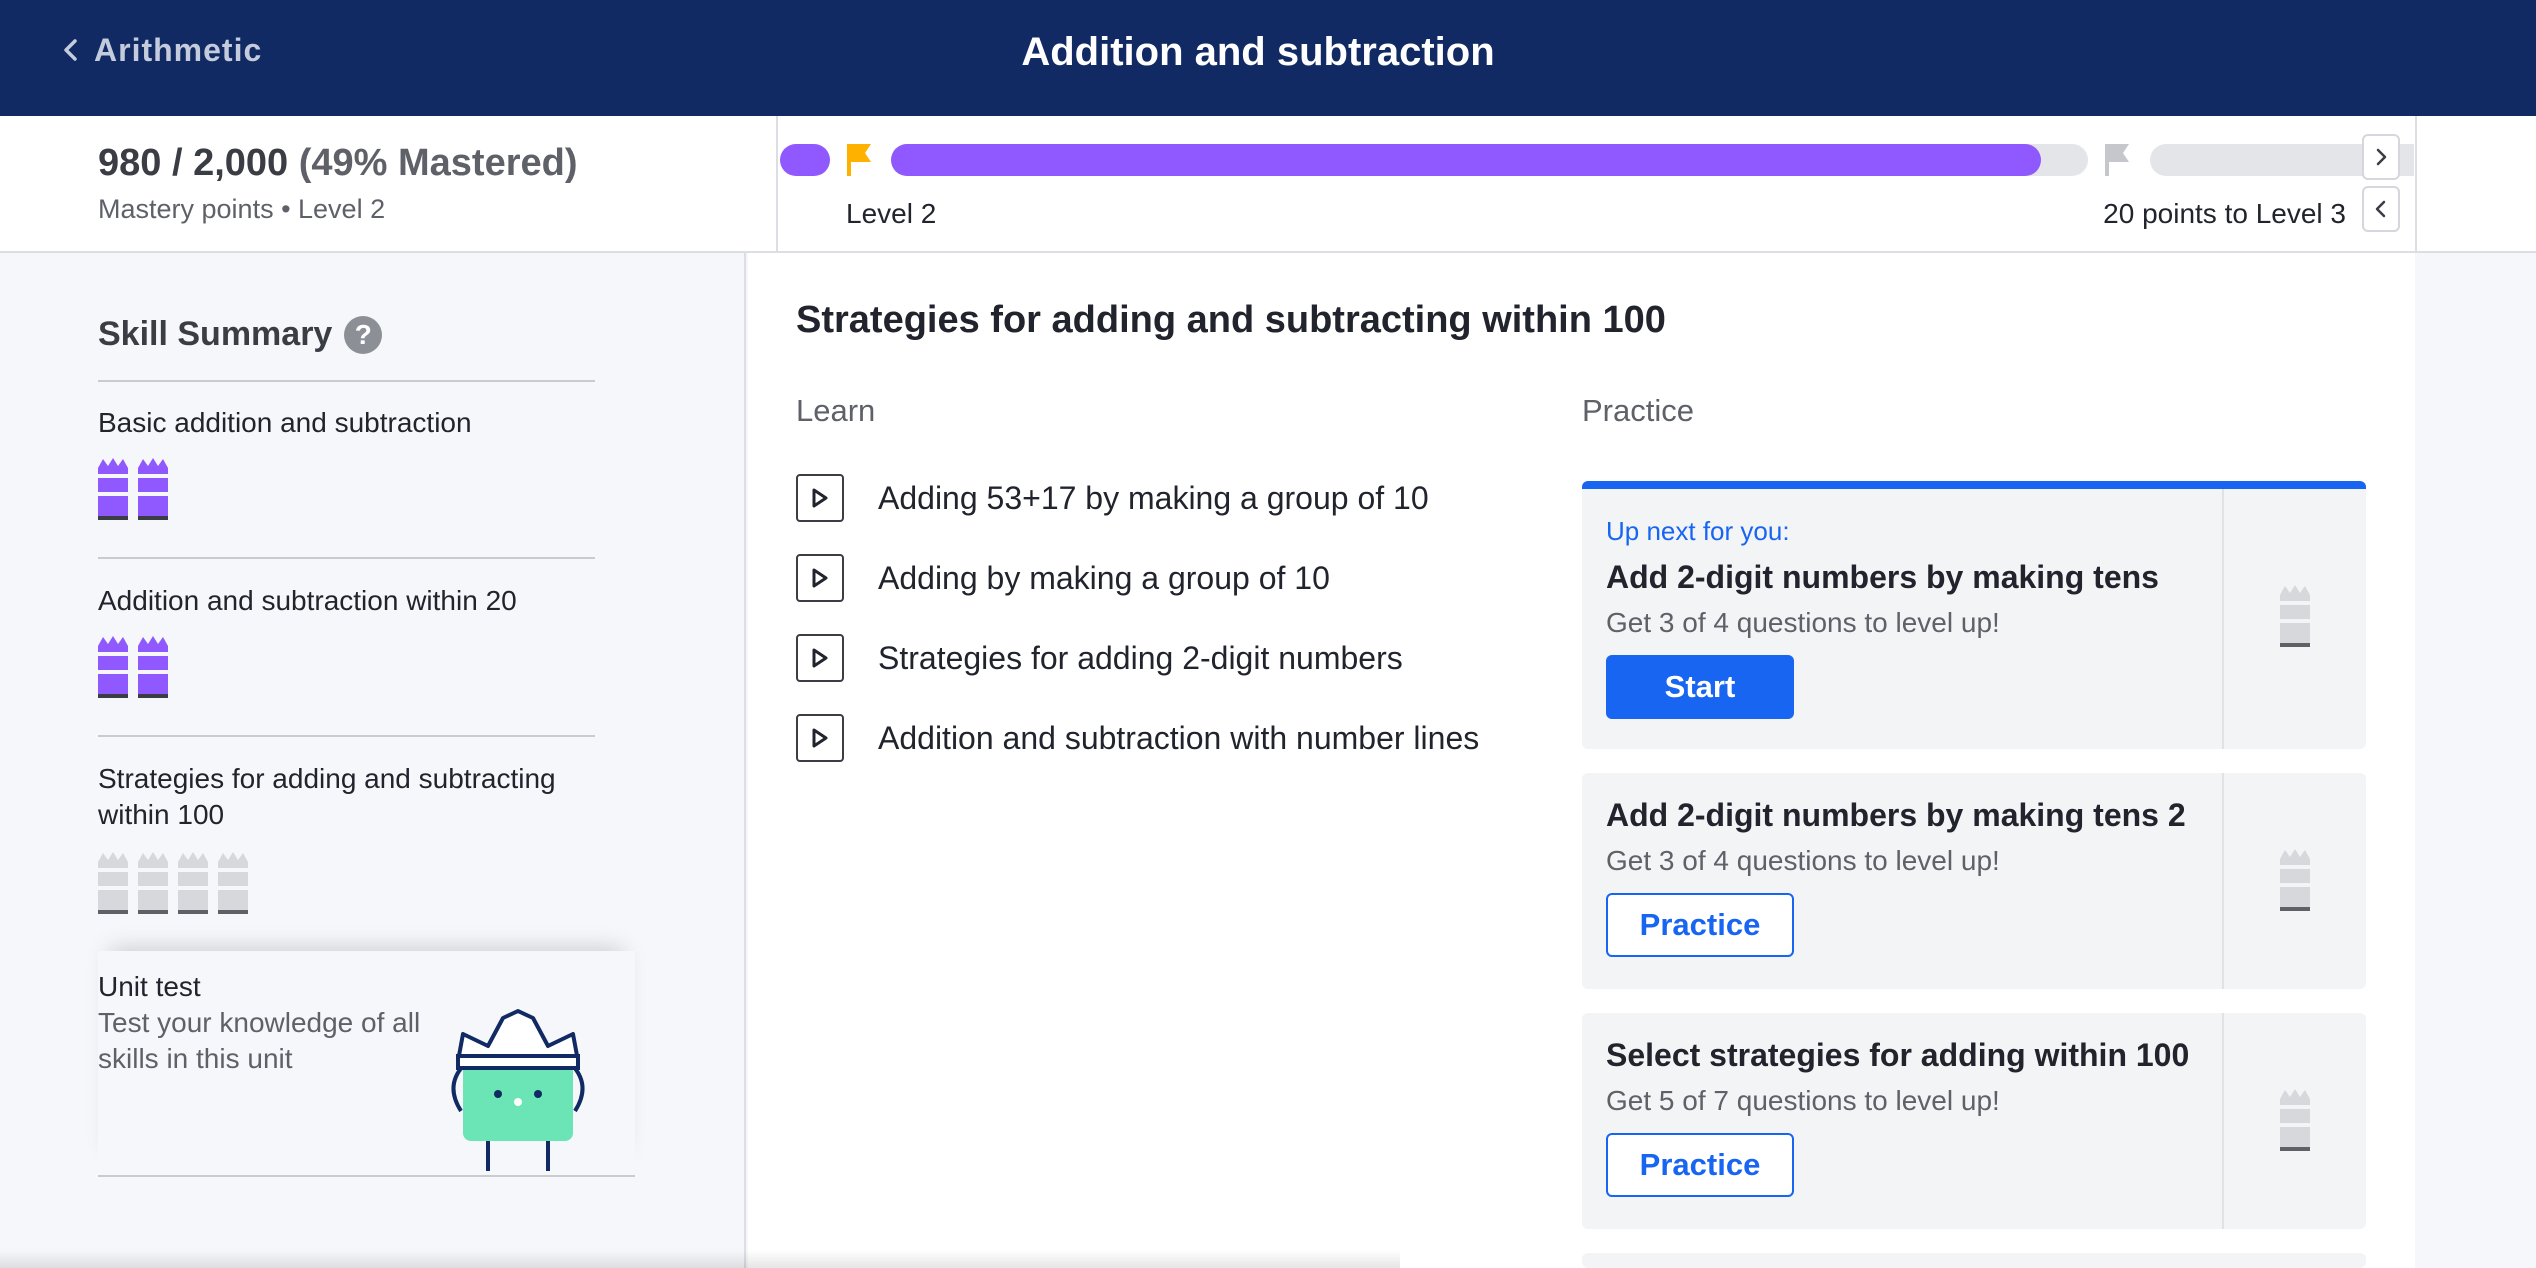 The image size is (2536, 1268). Describe the element at coordinates (1140, 657) in the screenshot. I see `learn-video-title: Strategies for adding 2-digit numbers` at that location.